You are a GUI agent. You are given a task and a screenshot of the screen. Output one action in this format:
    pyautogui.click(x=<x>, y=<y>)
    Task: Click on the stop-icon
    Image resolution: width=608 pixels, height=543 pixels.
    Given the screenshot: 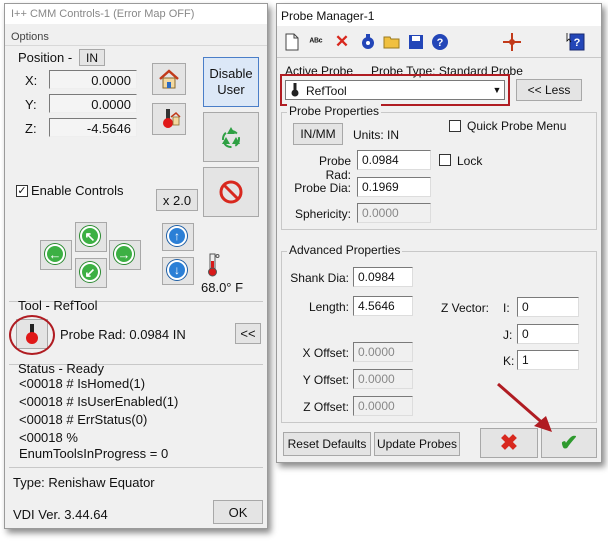 What is the action you would take?
    pyautogui.click(x=231, y=192)
    